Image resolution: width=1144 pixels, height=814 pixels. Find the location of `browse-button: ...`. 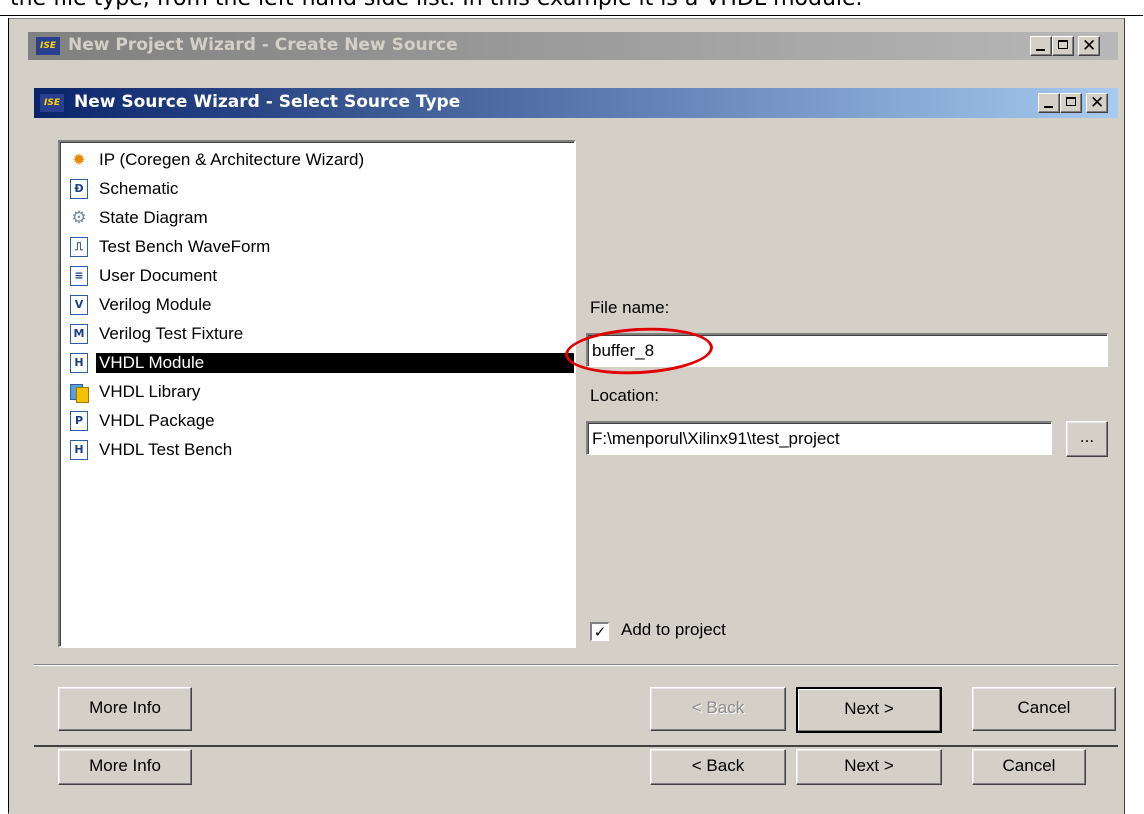

browse-button: ... is located at coordinates (1087, 439).